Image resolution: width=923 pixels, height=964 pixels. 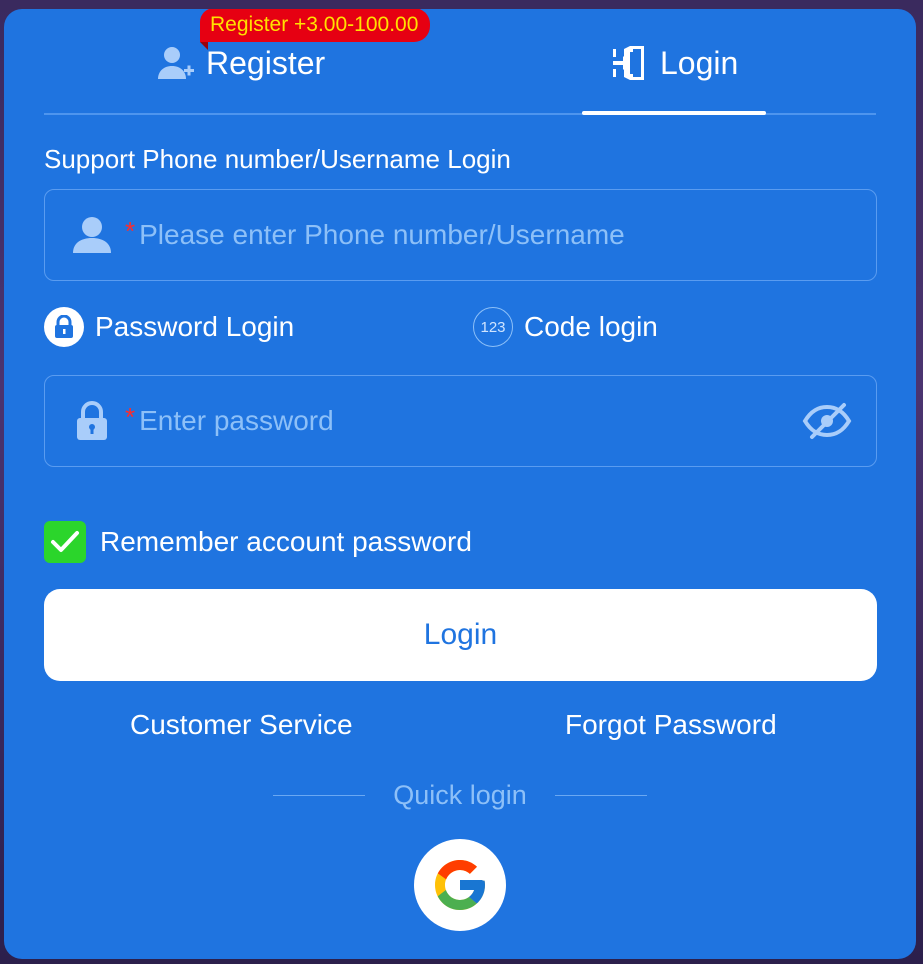 What do you see at coordinates (449, 421) in the screenshot?
I see `password-input` at bounding box center [449, 421].